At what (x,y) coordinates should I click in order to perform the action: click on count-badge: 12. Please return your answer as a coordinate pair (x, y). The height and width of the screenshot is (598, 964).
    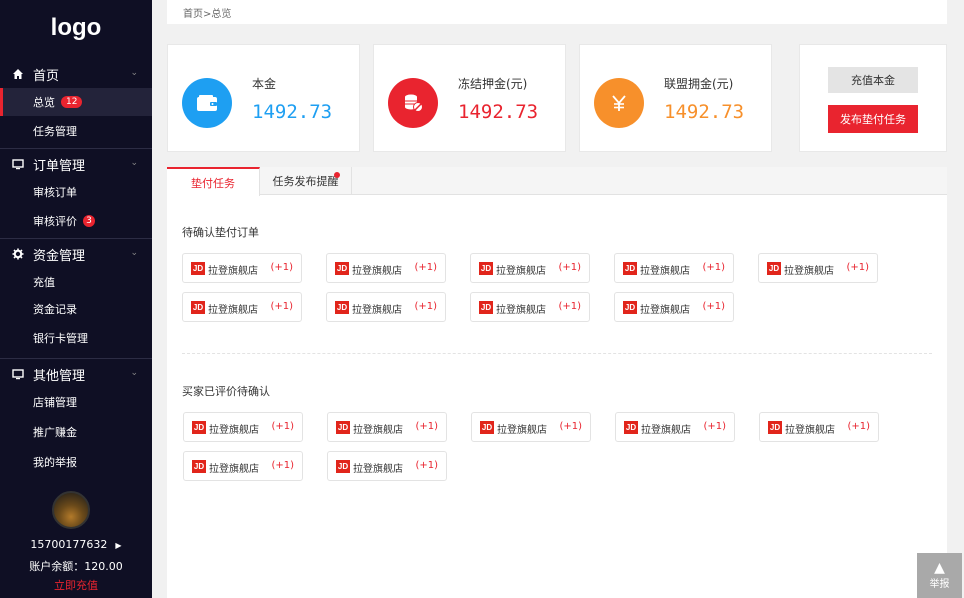
    Looking at the image, I should click on (72, 102).